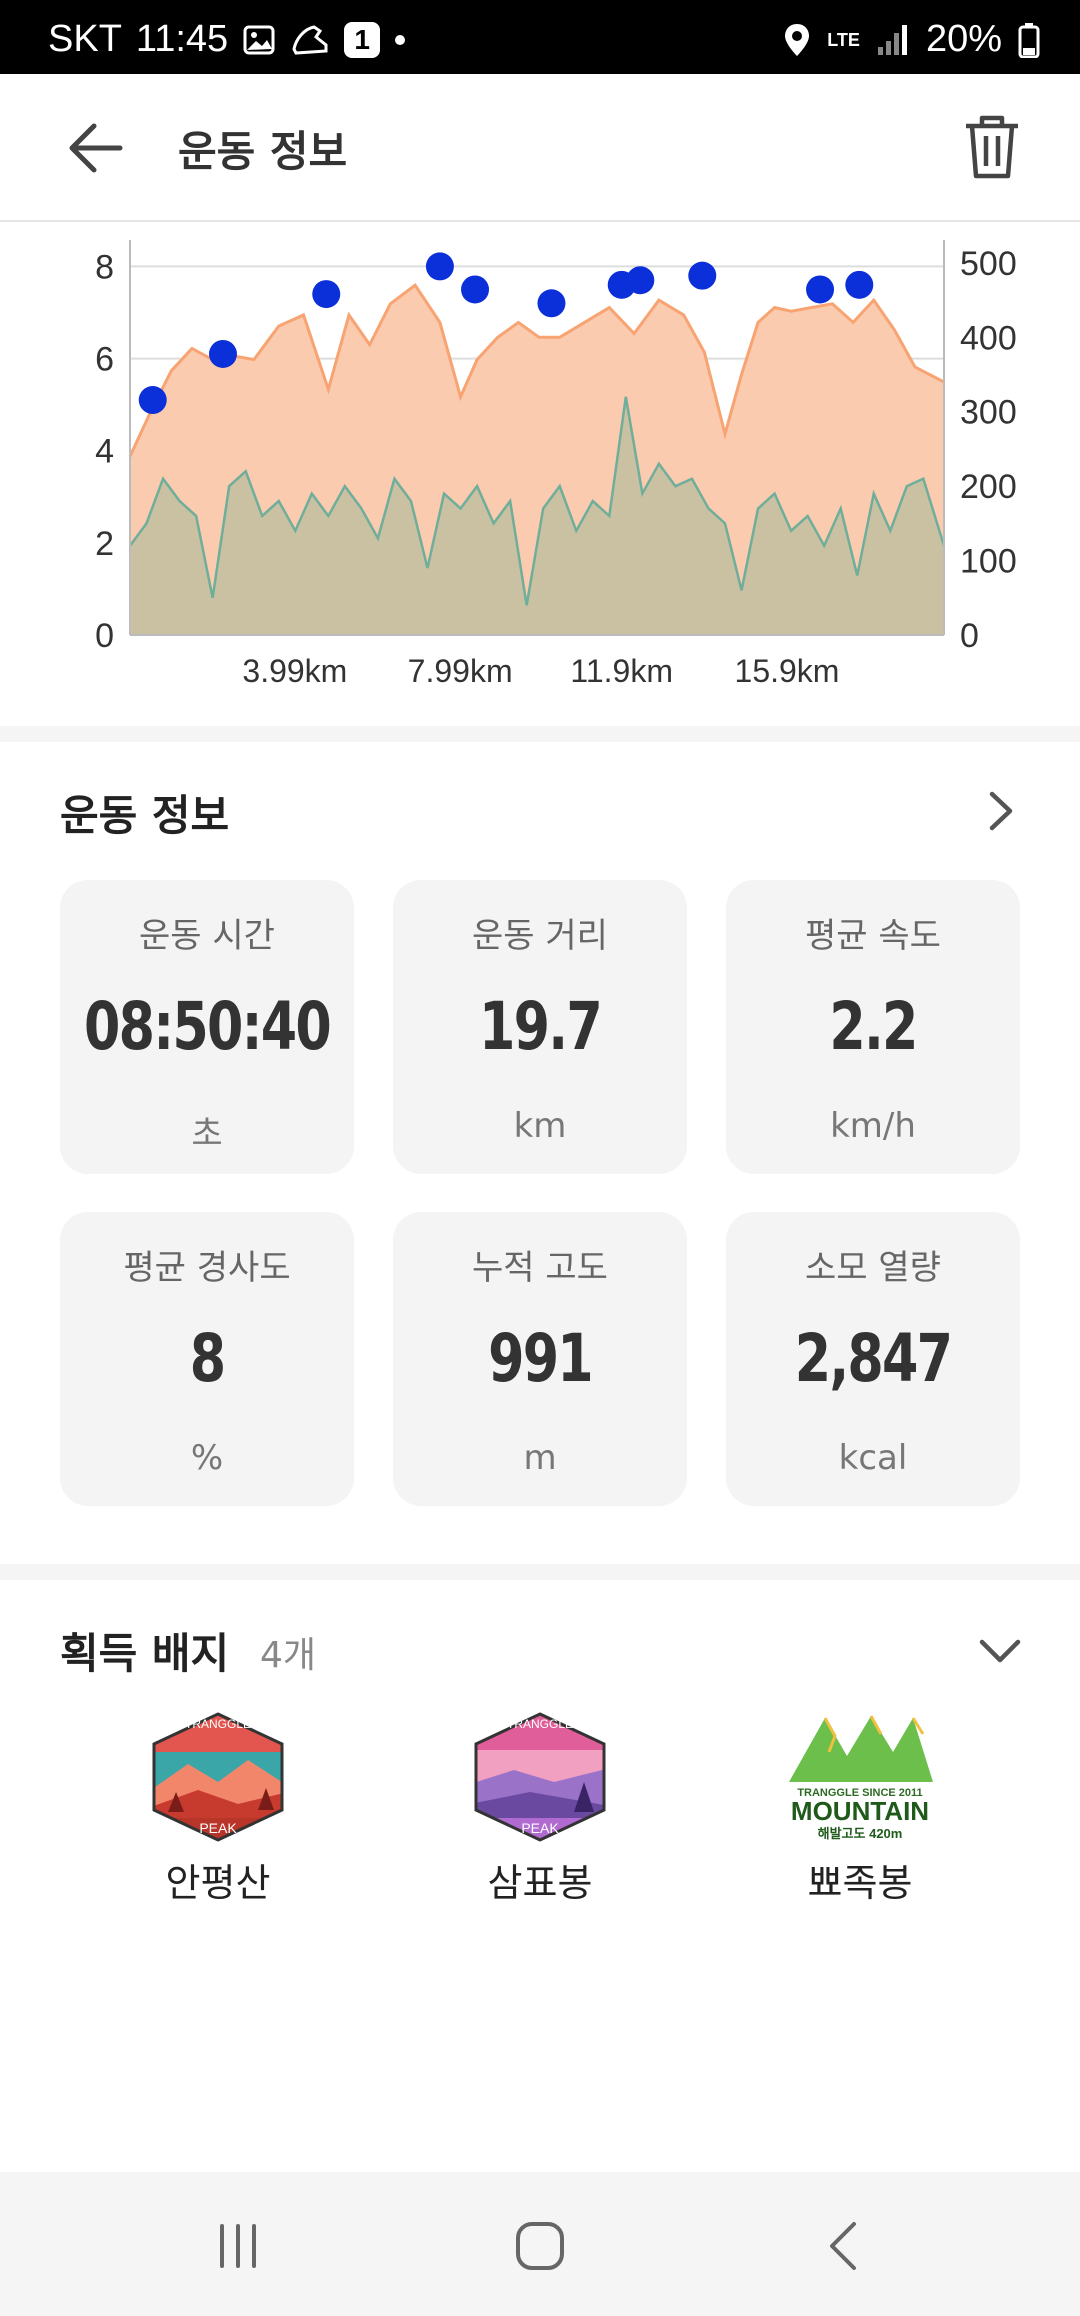 This screenshot has height=2316, width=1080. I want to click on stat-card-total-ascent: 누적 고도 991 m, so click(540, 1359).